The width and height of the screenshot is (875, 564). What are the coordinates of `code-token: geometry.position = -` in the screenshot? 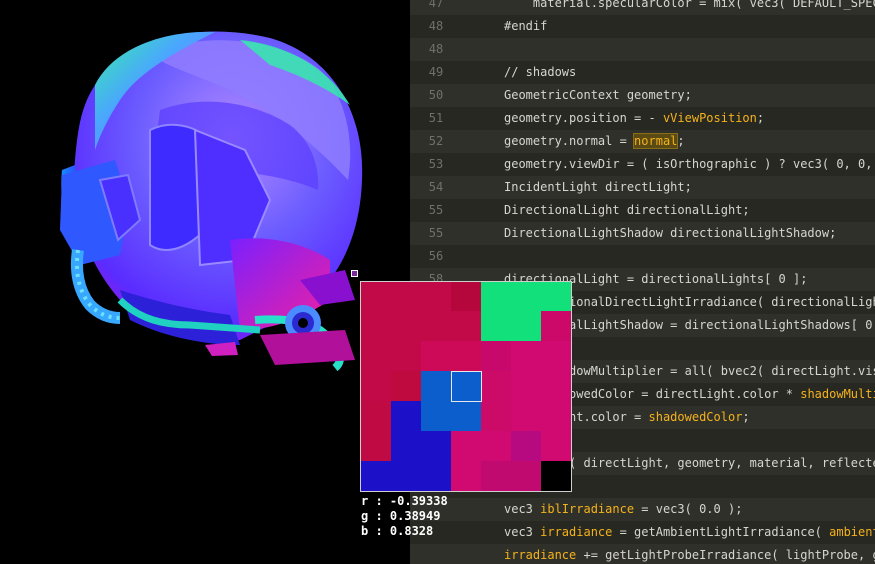 It's located at (583, 118).